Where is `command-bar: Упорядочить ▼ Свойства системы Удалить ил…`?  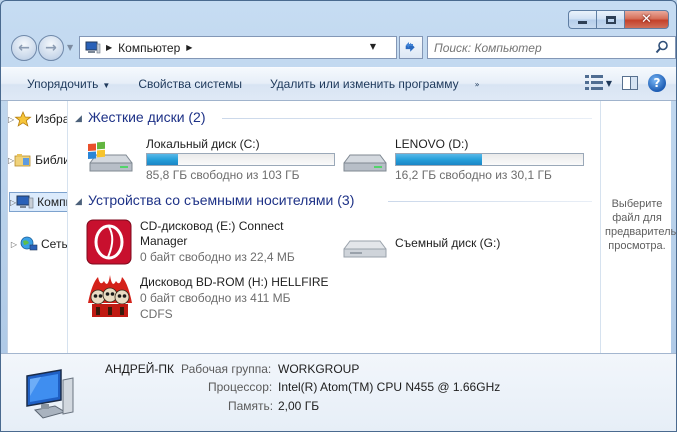
command-bar: Упорядочить ▼ Свойства системы Удалить ил… is located at coordinates (338, 84).